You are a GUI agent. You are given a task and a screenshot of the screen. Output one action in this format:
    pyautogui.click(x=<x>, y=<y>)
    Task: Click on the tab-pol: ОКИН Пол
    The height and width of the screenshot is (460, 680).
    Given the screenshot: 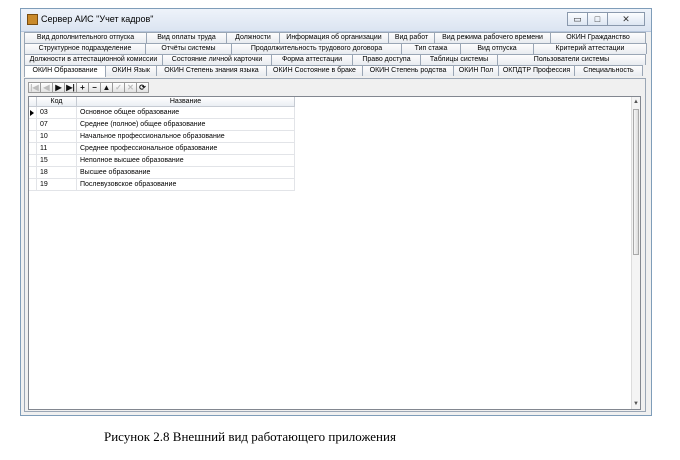 What is the action you would take?
    pyautogui.click(x=476, y=70)
    